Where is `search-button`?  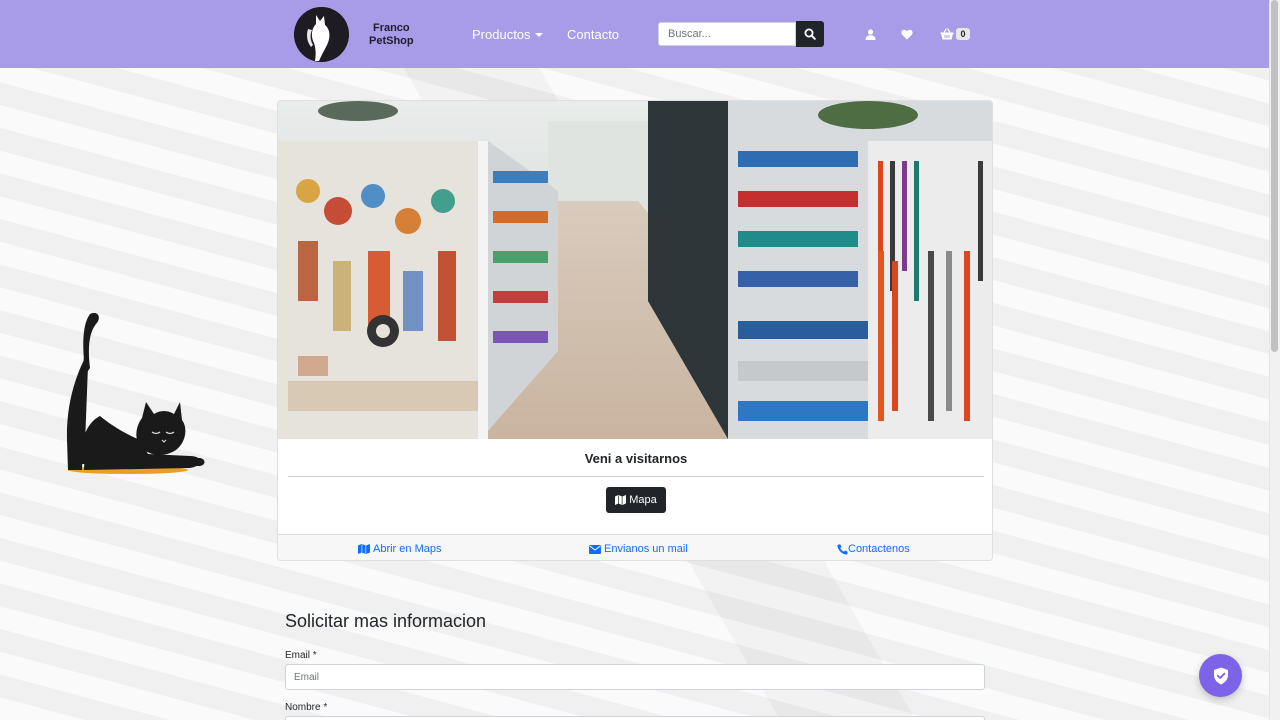 search-button is located at coordinates (810, 34).